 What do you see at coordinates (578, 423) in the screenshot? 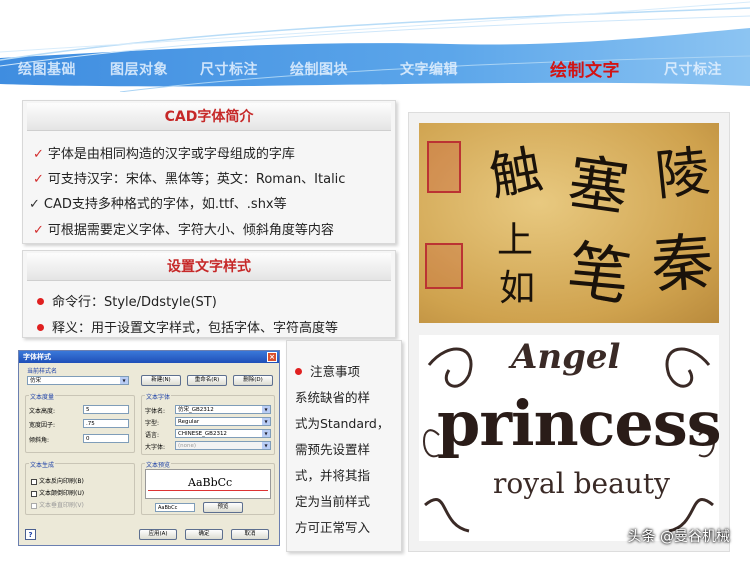
I see `gothic-main-word: princess` at bounding box center [578, 423].